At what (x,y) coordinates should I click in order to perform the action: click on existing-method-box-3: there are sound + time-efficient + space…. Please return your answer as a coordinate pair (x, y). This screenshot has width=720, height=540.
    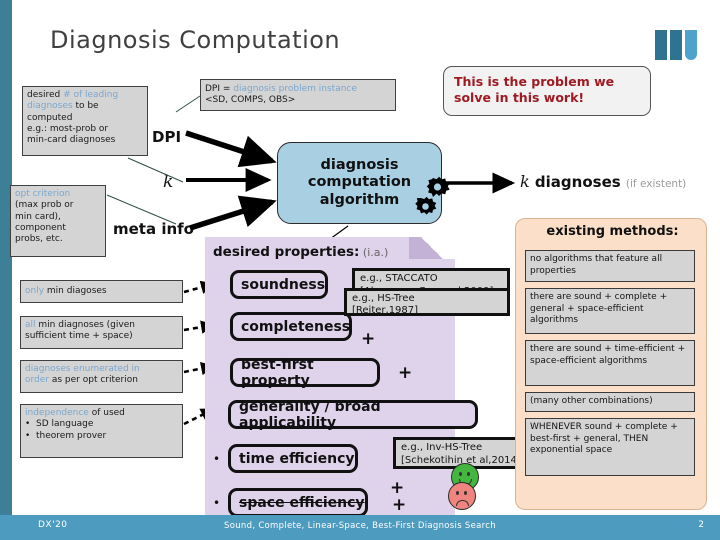
    Looking at the image, I should click on (610, 363).